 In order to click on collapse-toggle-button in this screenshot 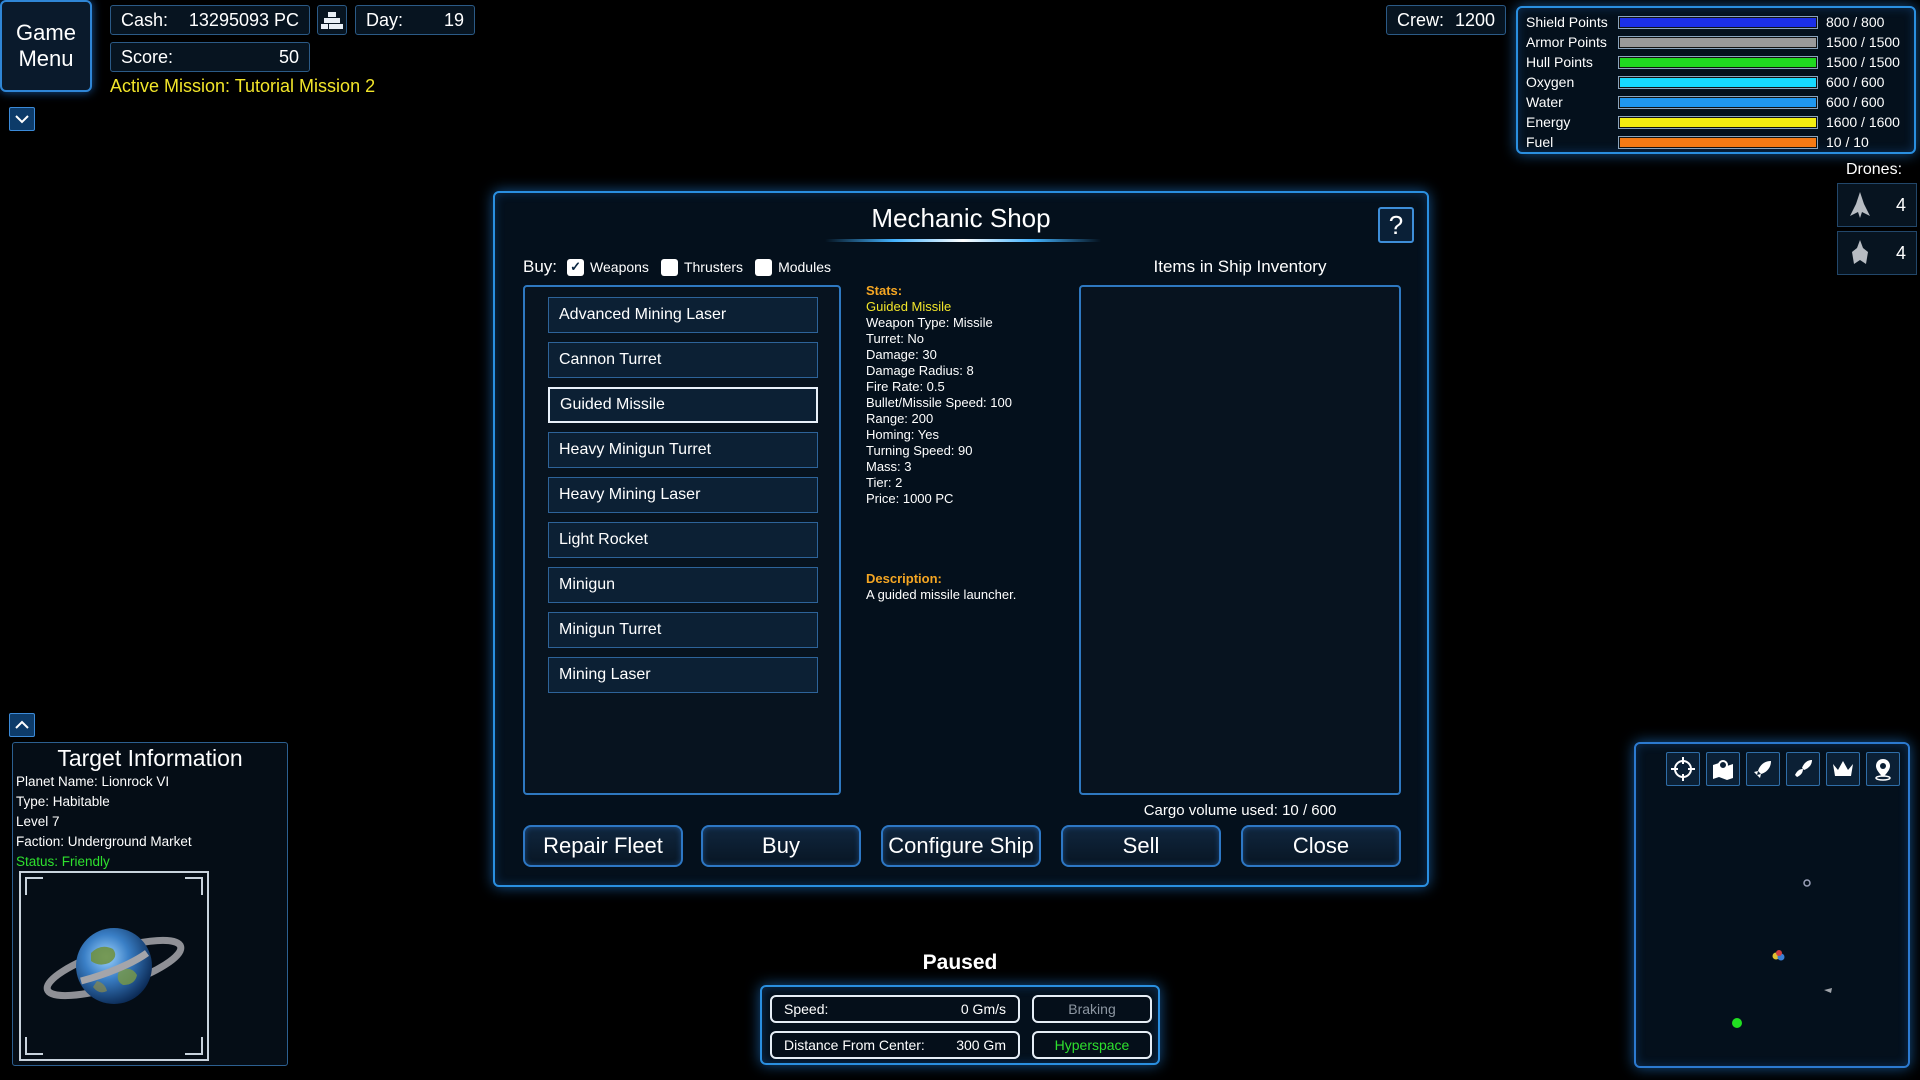, I will do `click(22, 119)`.